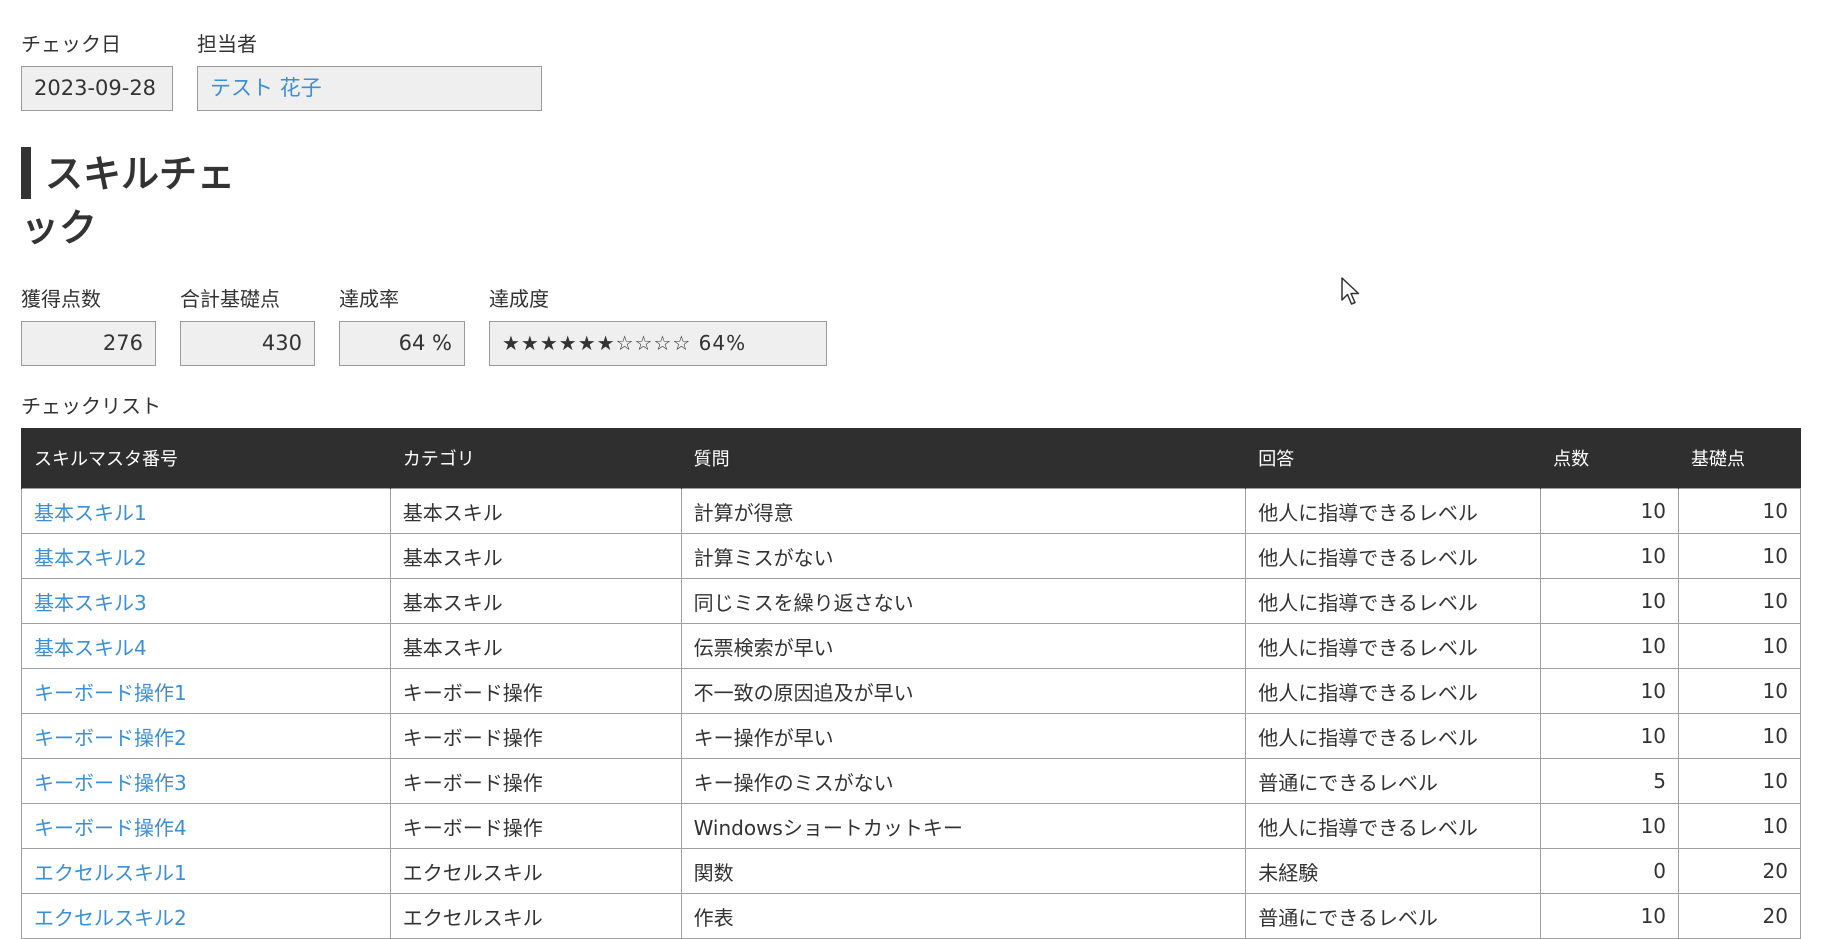 The width and height of the screenshot is (1821, 939). Describe the element at coordinates (963, 556) in the screenshot. I see `question-cell: 計算ミスがない` at that location.